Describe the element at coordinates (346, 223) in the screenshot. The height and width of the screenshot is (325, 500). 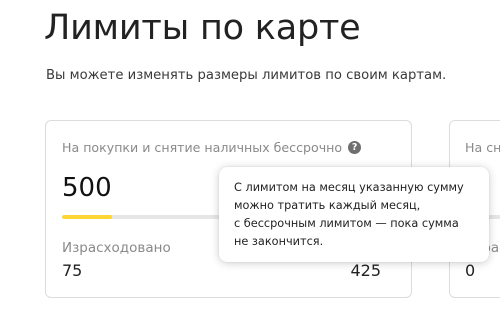
I see `tooltip-line: с бессрочным лимитом — пока сумма` at that location.